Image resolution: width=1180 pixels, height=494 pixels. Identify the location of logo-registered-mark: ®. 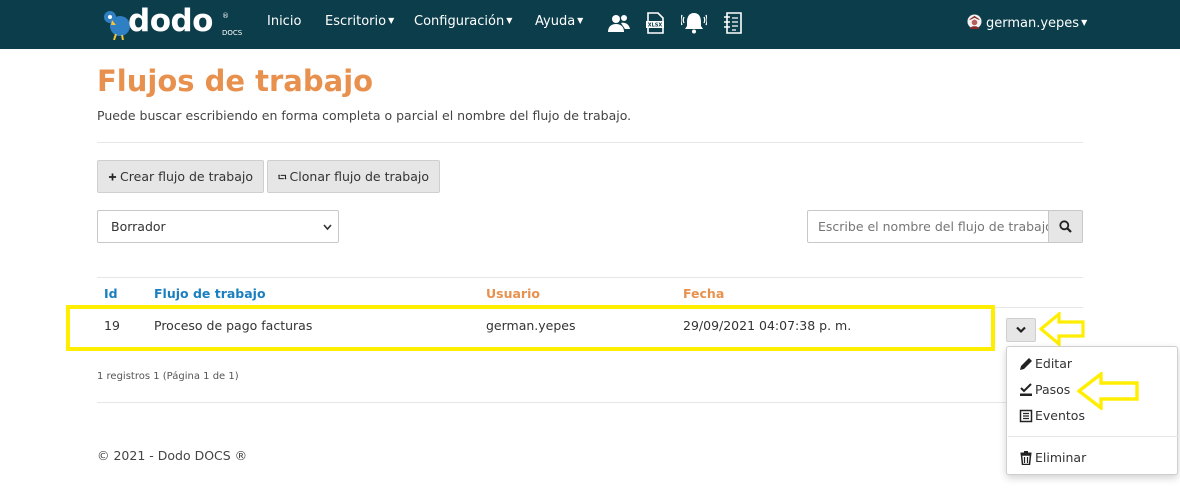
(225, 16).